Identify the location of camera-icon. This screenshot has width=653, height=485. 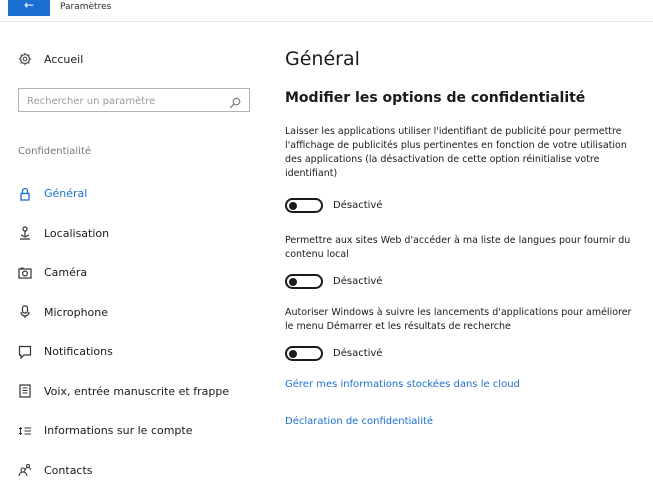
(25, 273).